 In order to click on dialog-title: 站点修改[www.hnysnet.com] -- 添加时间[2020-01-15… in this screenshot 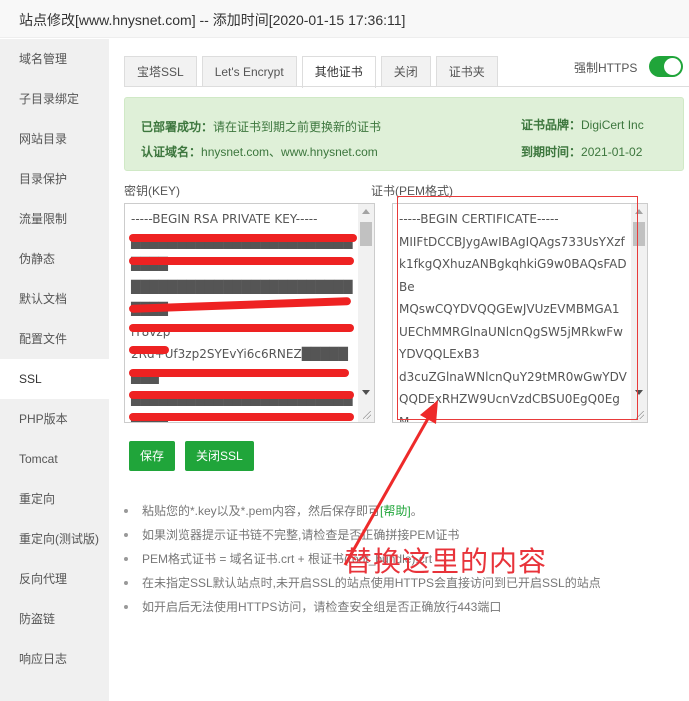, I will do `click(212, 20)`.